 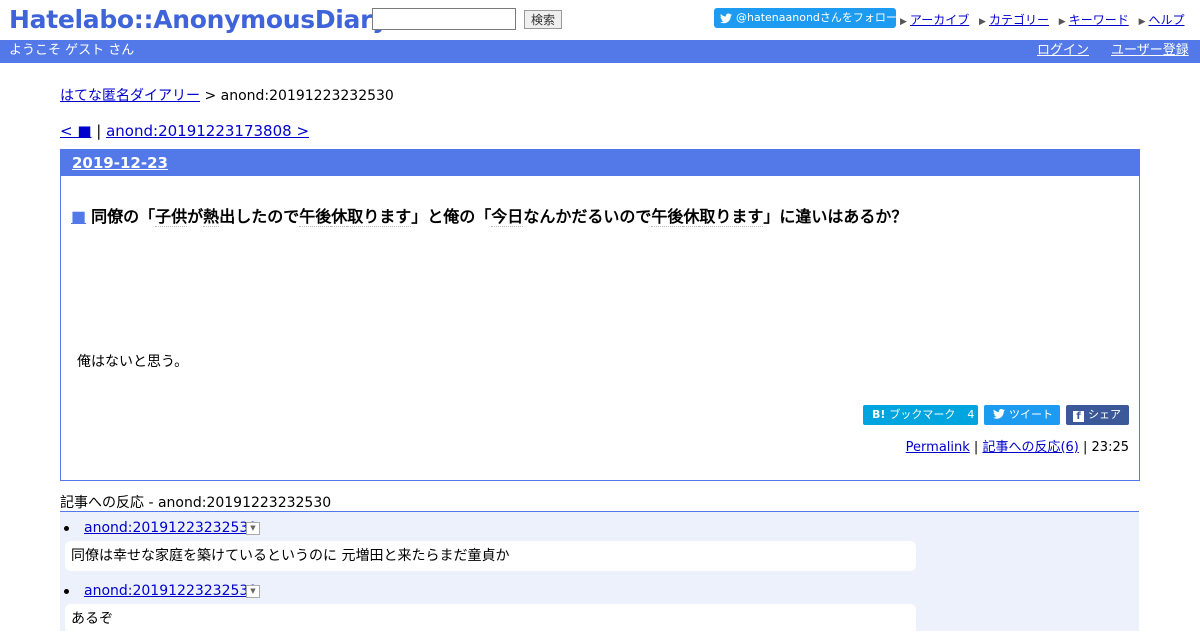 What do you see at coordinates (1104, 414) in the screenshot?
I see `facebook-share-label: シェア` at bounding box center [1104, 414].